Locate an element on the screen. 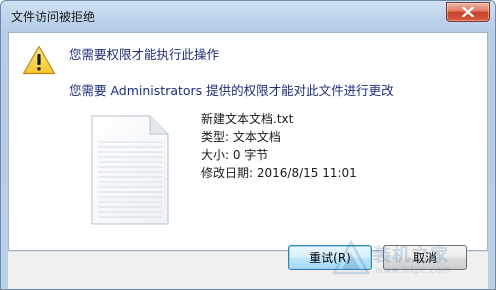 This screenshot has width=496, height=290. text-document-icon is located at coordinates (130, 170).